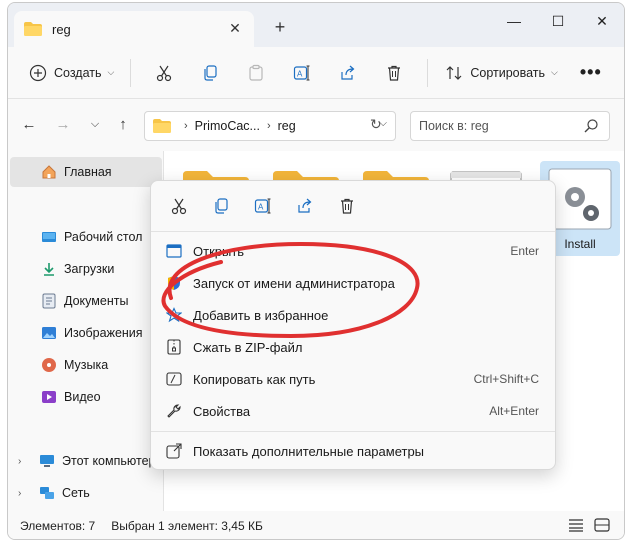 This screenshot has width=630, height=548. What do you see at coordinates (353, 347) in the screenshot?
I see `menu-item-zip: Сжать в ZIP-файл` at bounding box center [353, 347].